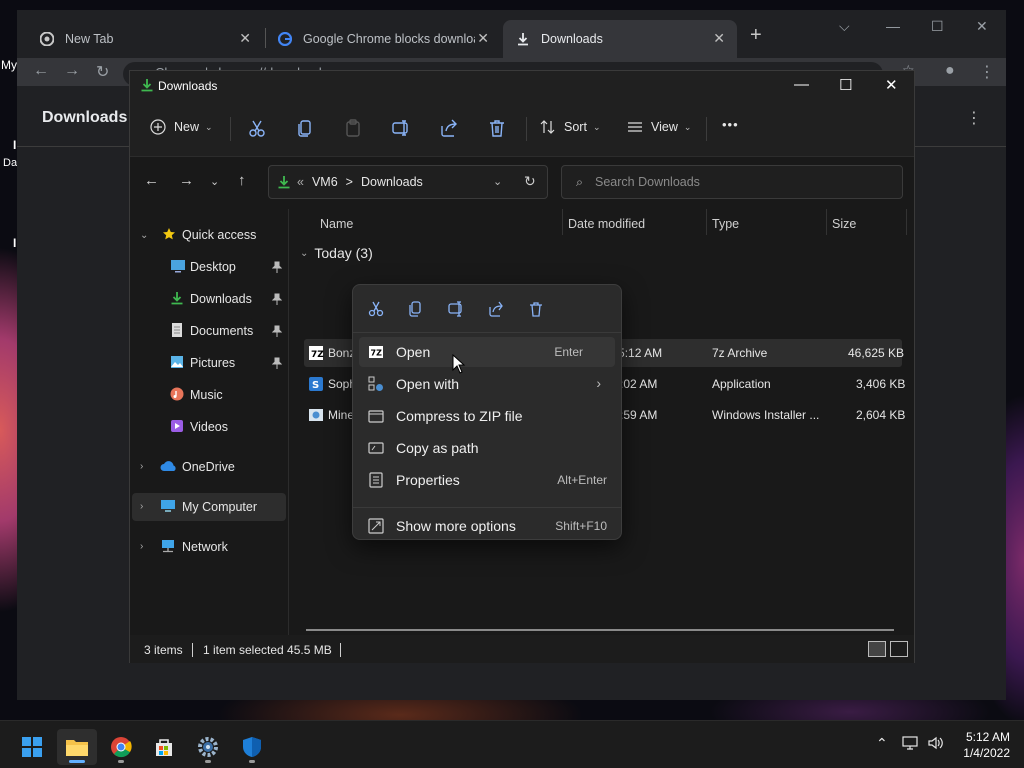  I want to click on settings-icon, so click(208, 747).